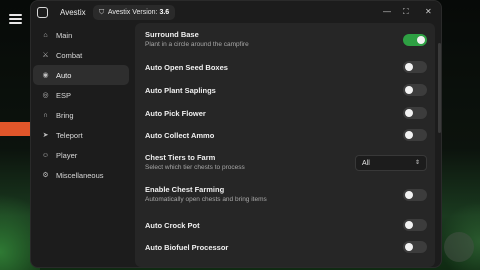 Image resolution: width=480 pixels, height=270 pixels. What do you see at coordinates (428, 12) in the screenshot?
I see `close-button: ✕` at bounding box center [428, 12].